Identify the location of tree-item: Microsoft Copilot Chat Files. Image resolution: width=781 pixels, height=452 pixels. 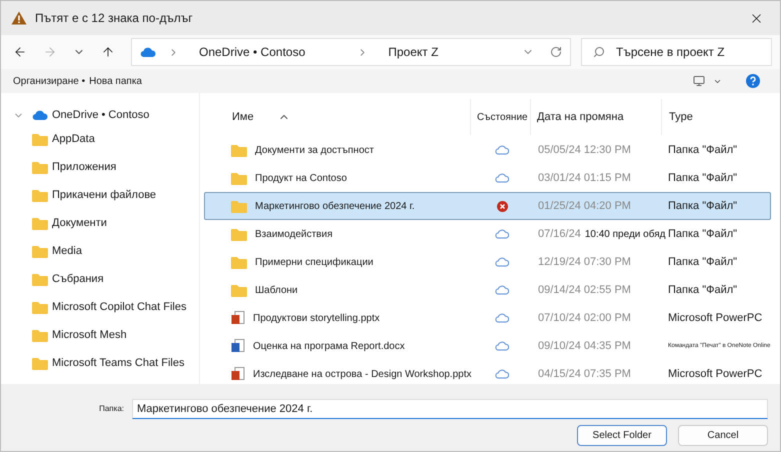
(100, 307).